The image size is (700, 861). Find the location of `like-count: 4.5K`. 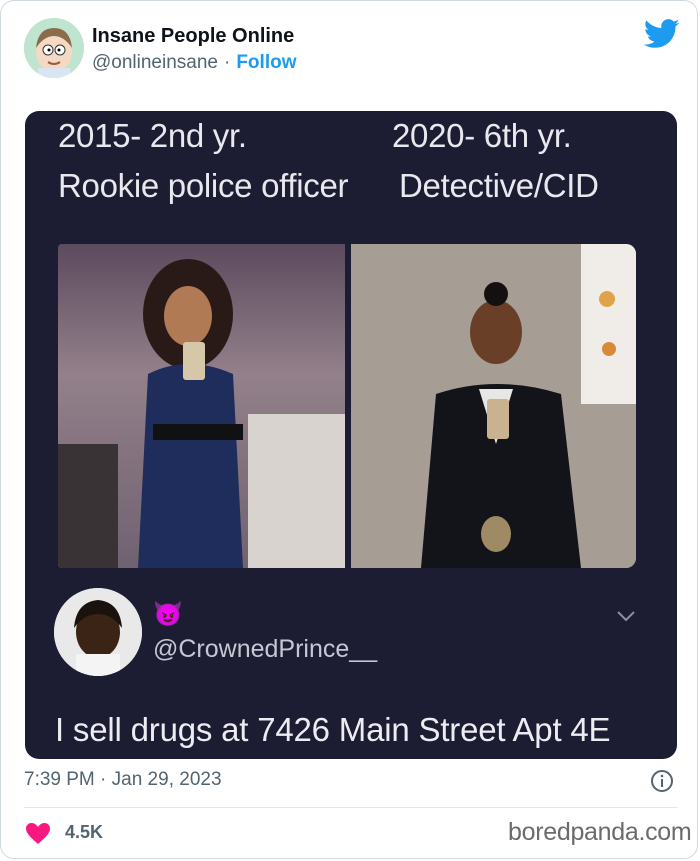

like-count: 4.5K is located at coordinates (84, 832).